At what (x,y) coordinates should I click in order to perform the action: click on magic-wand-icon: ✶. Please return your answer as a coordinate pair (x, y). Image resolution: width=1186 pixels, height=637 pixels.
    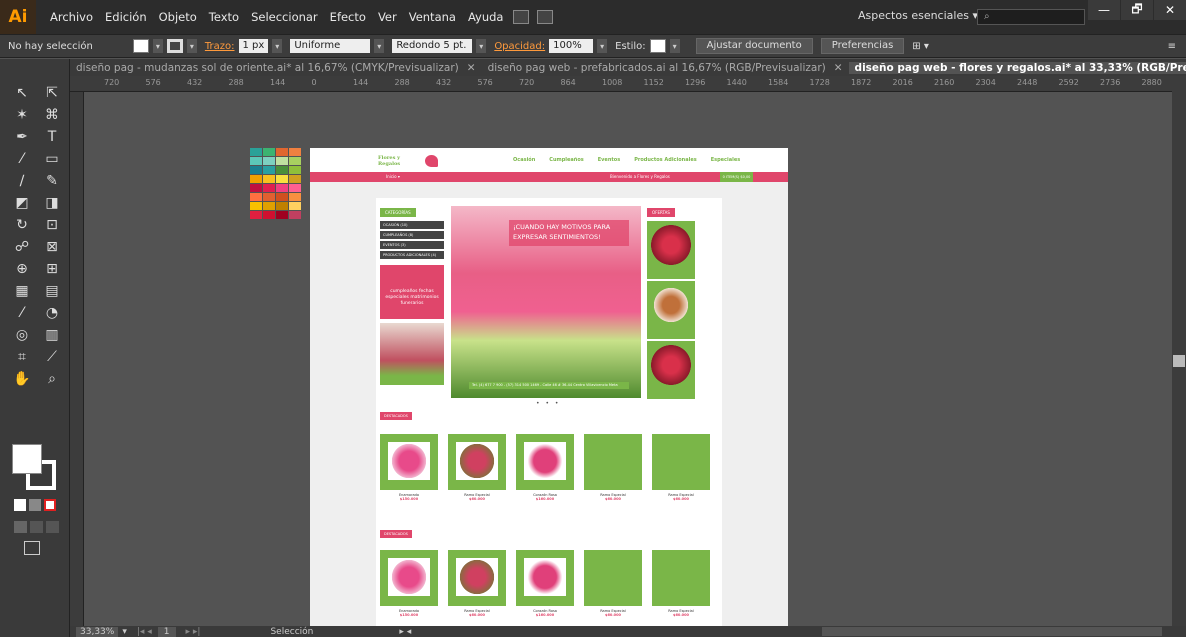
    Looking at the image, I should click on (22, 115).